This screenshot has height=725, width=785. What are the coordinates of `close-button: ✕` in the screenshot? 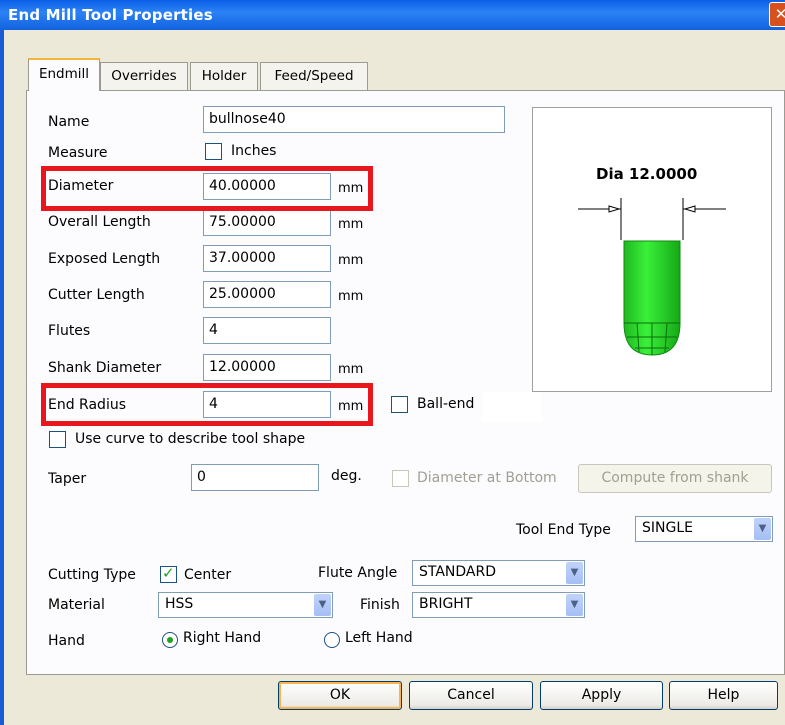 It's located at (777, 14).